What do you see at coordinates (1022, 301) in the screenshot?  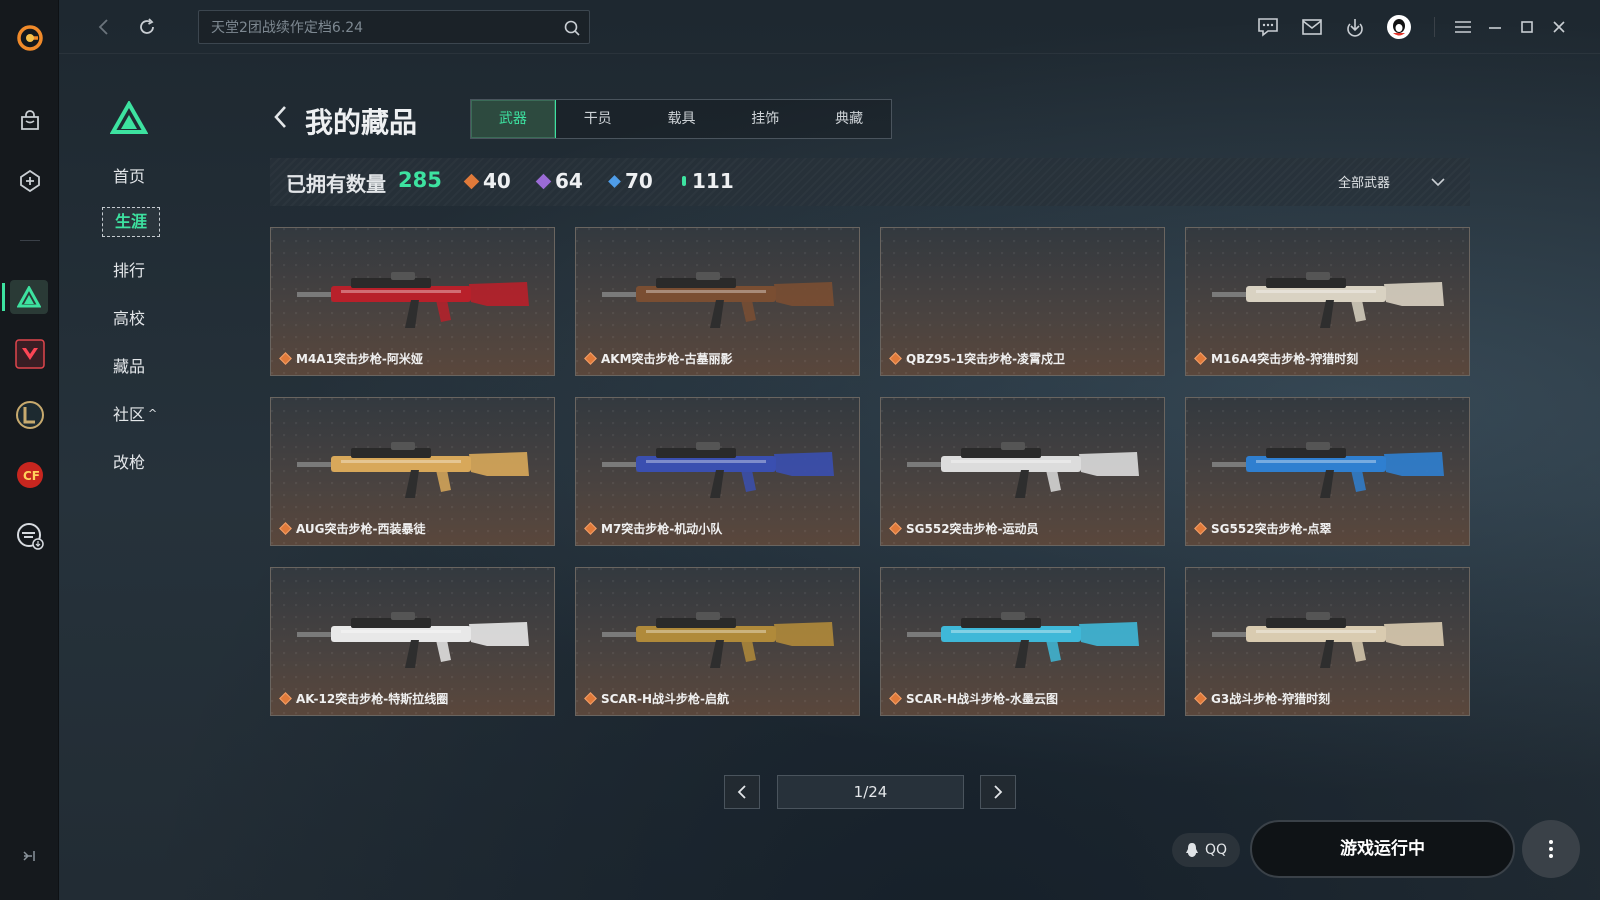 I see `weapon-card: QBZ95-1突击步枪-凌霄戍卫` at bounding box center [1022, 301].